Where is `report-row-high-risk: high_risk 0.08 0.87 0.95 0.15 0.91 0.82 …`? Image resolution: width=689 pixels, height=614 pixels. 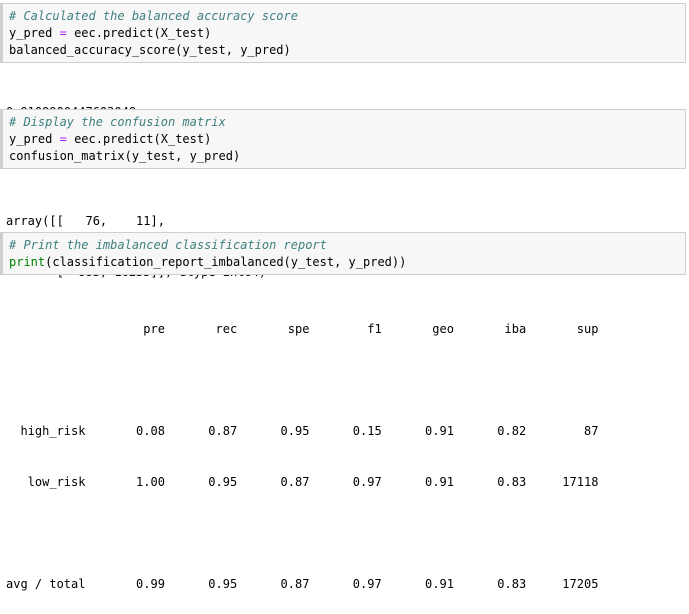
report-row-high-risk: high_risk 0.08 0.87 0.95 0.15 0.91 0.82 … is located at coordinates (302, 431).